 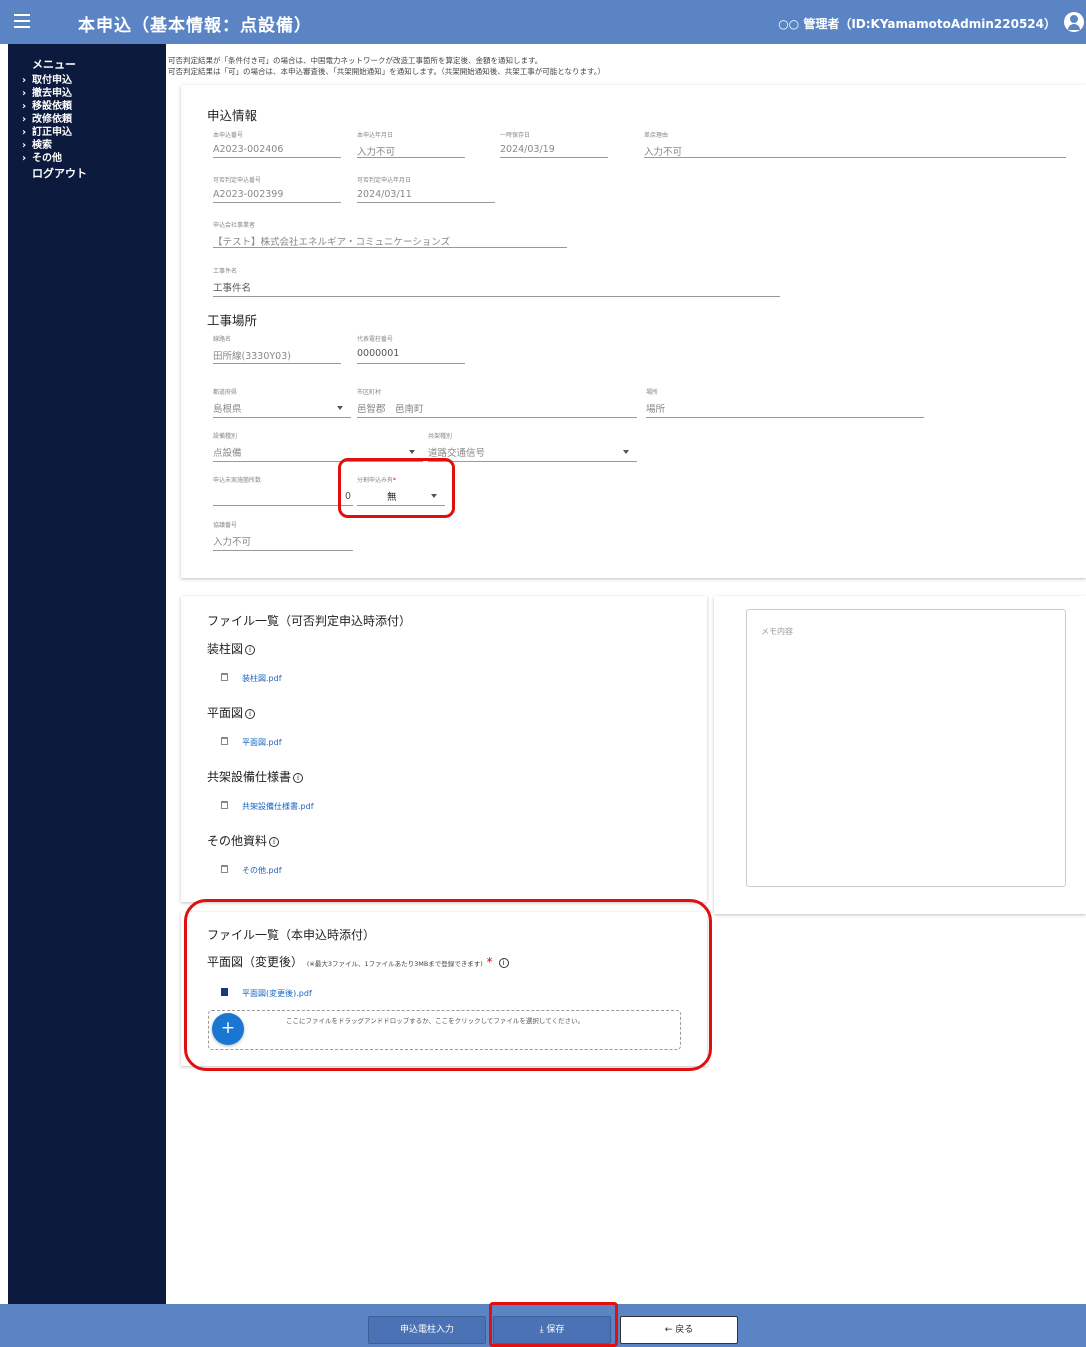 I want to click on split-apply-select: 分割申込み有* 無, so click(x=401, y=490).